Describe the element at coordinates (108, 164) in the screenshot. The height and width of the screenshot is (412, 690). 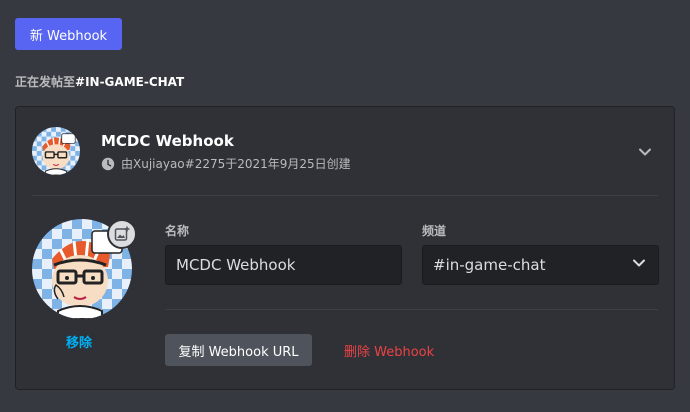
I see `clock-icon` at that location.